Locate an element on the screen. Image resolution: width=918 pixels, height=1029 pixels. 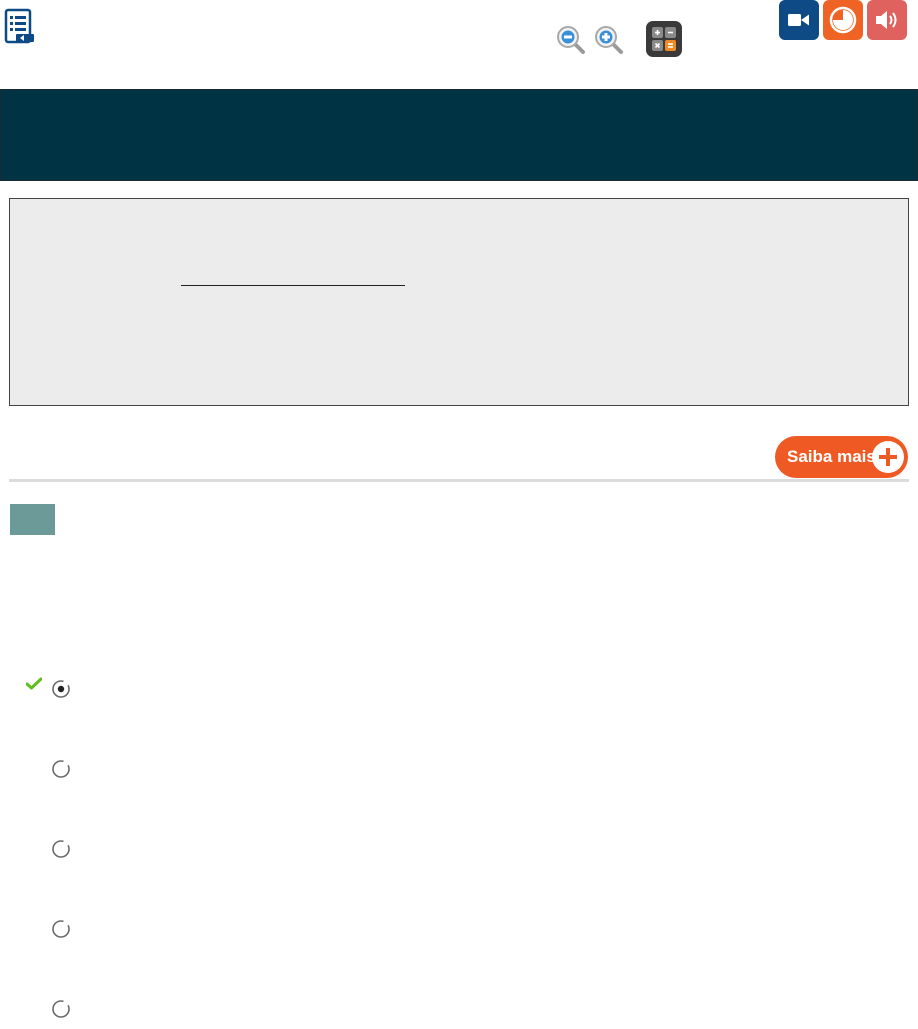
chart-icon is located at coordinates (843, 20).